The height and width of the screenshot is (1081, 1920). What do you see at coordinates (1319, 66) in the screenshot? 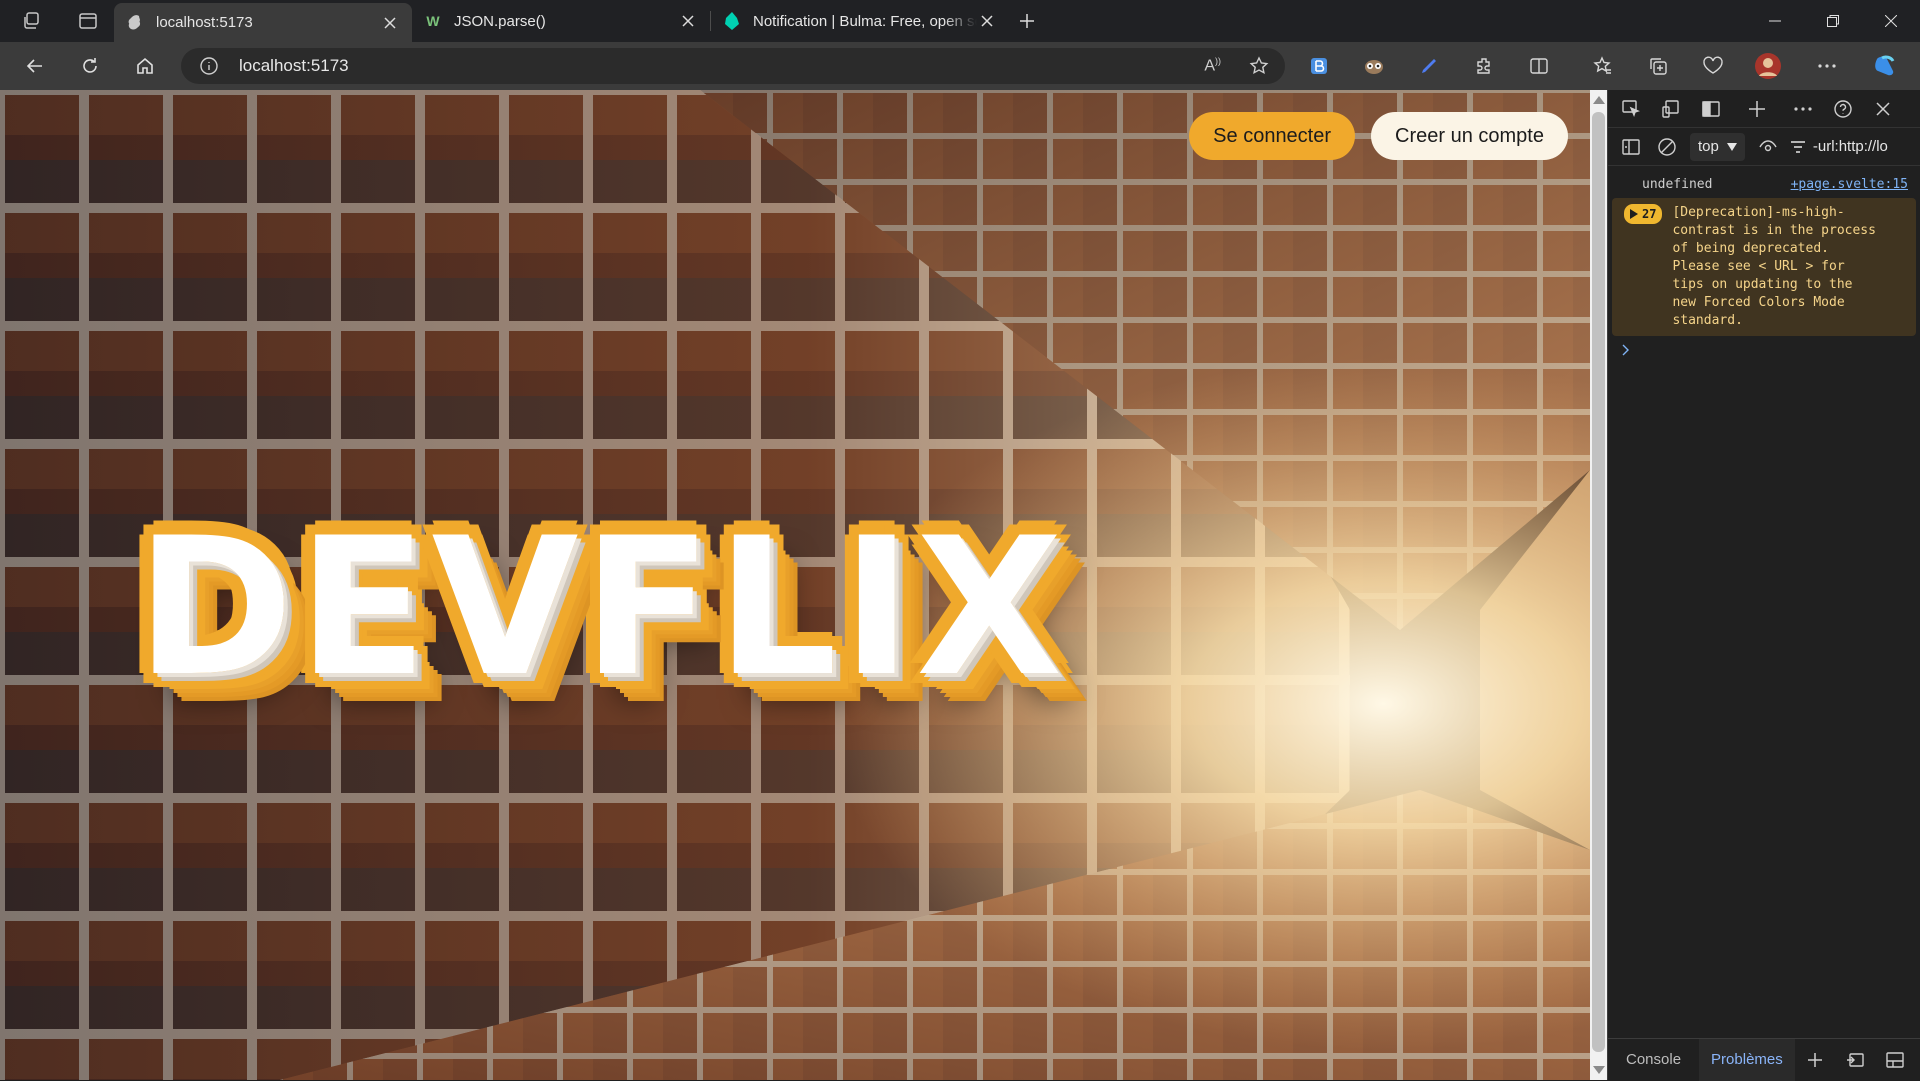
I see `bitwarden-extension-icon` at bounding box center [1319, 66].